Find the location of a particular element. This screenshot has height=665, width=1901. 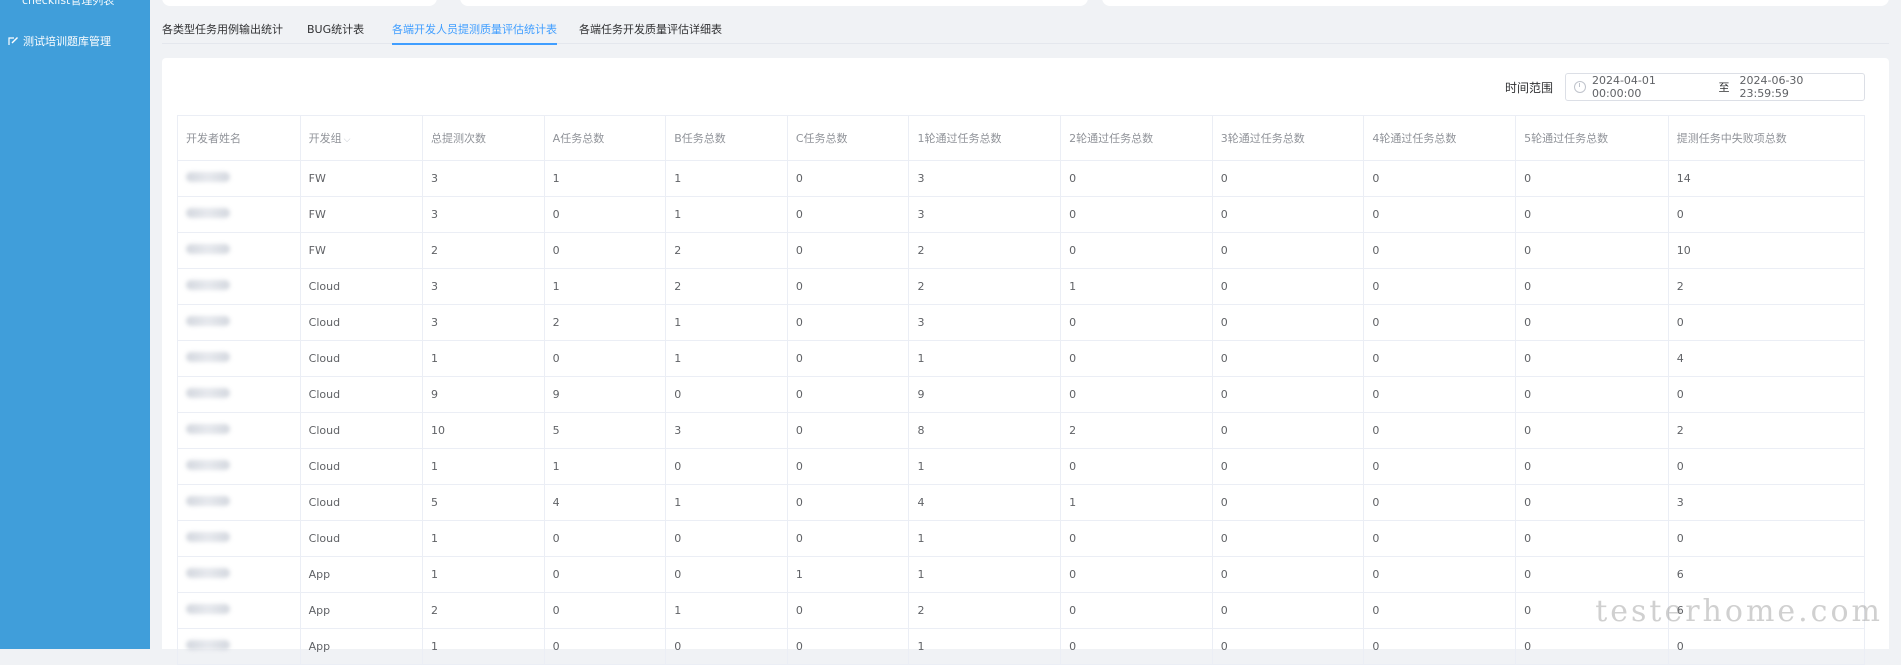

tab-case-output-stats: 各类型任务用例输出统计 is located at coordinates (222, 29).